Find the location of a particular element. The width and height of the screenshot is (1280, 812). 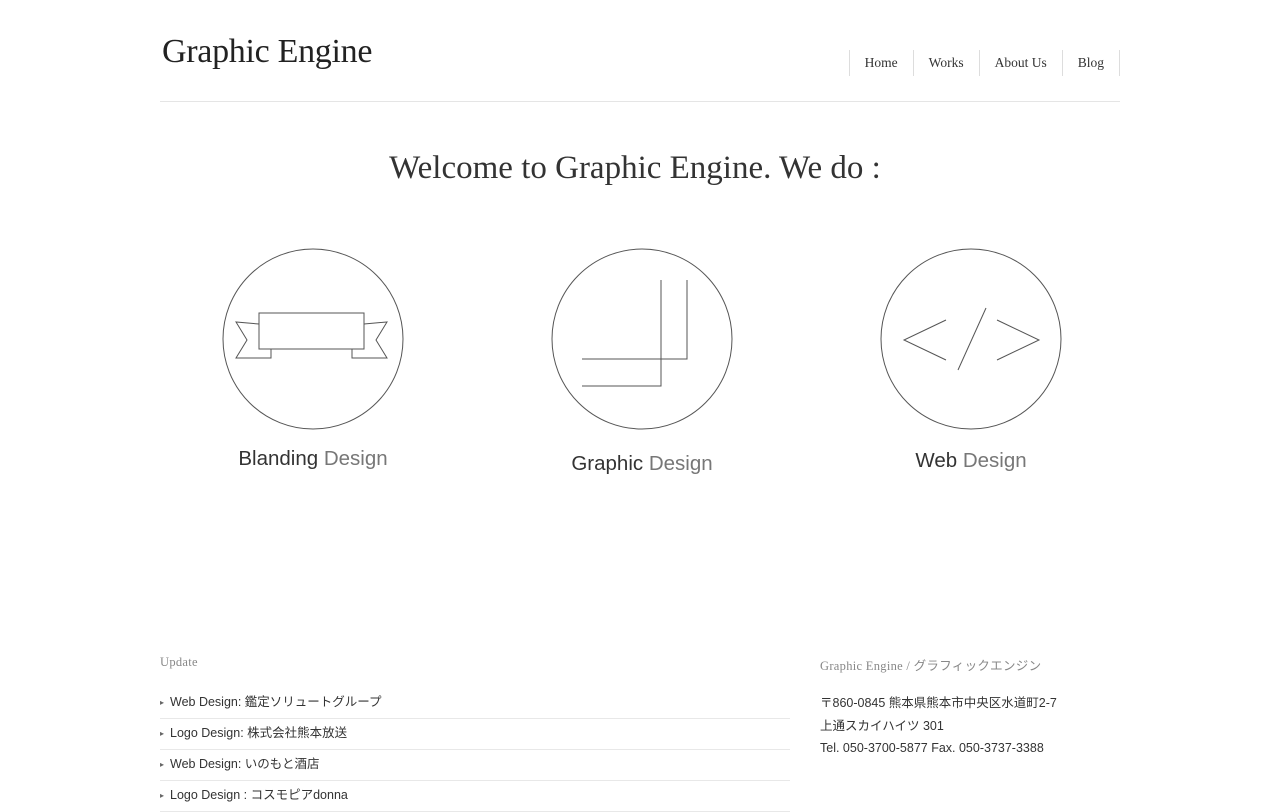

nav-about-us: About Us is located at coordinates (1021, 63).